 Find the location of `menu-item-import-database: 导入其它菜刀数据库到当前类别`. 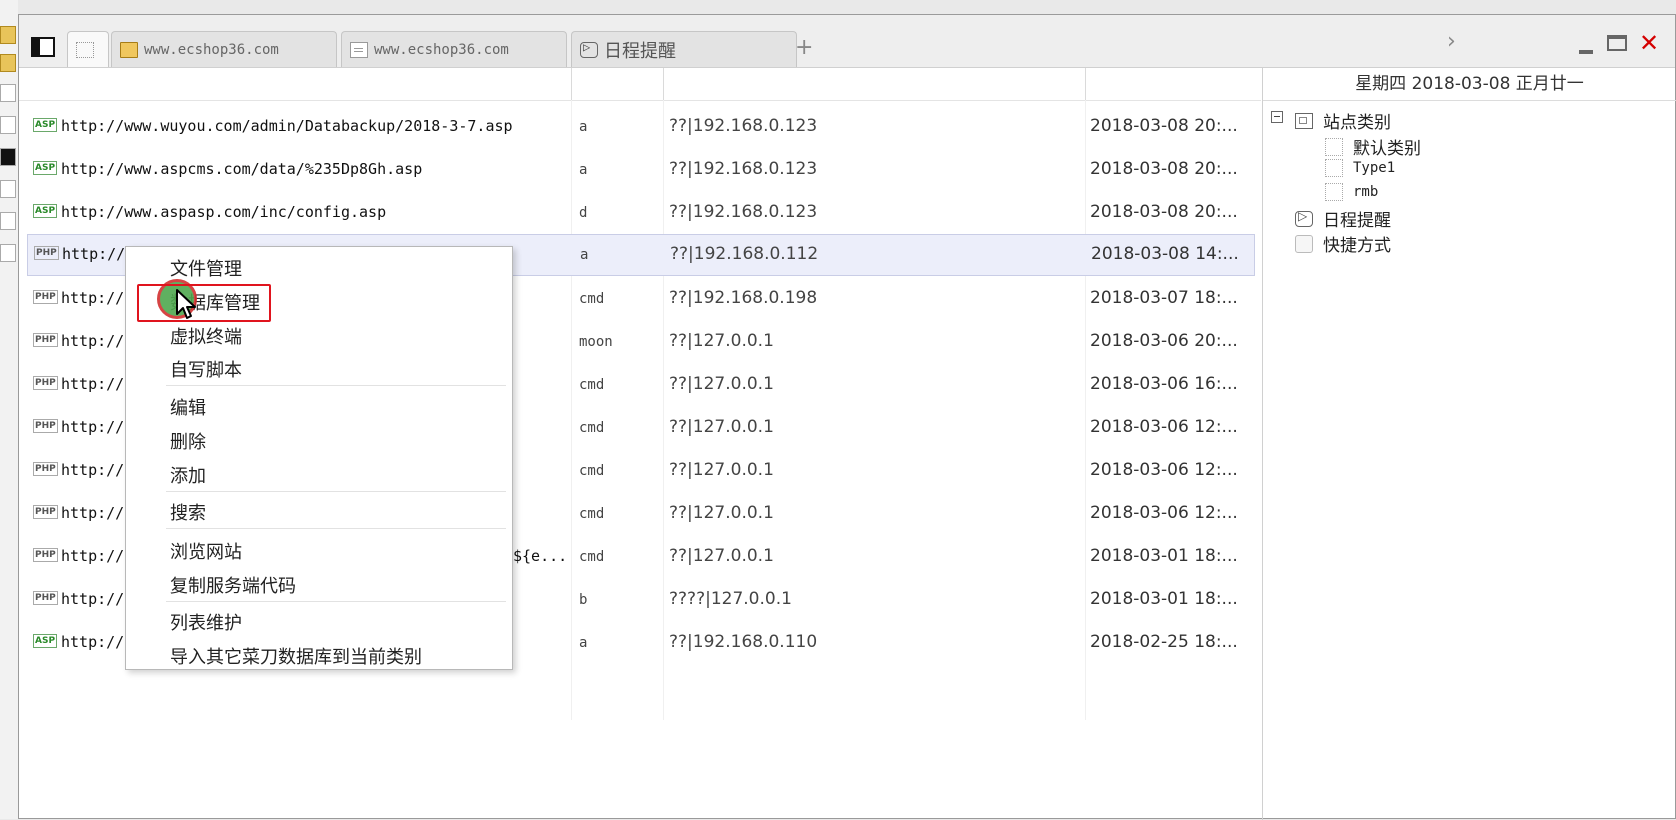

menu-item-import-database: 导入其它菜刀数据库到当前类别 is located at coordinates (296, 656).